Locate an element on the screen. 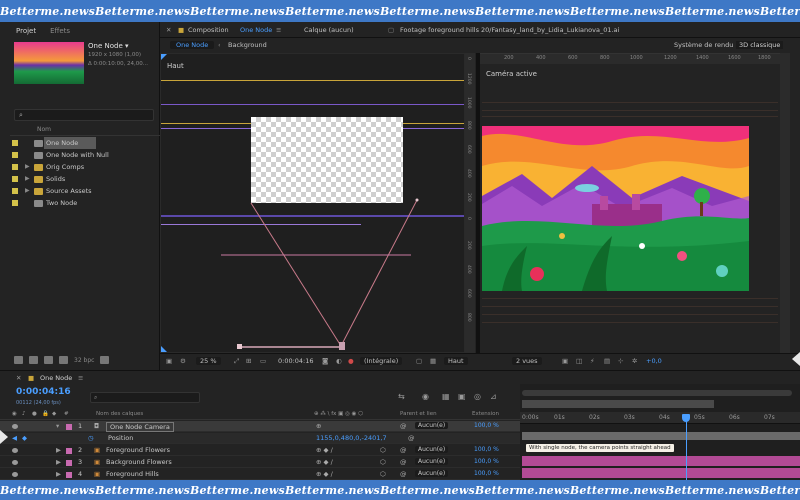 The image size is (800, 500). column-parent: Parent et lien is located at coordinates (418, 414).